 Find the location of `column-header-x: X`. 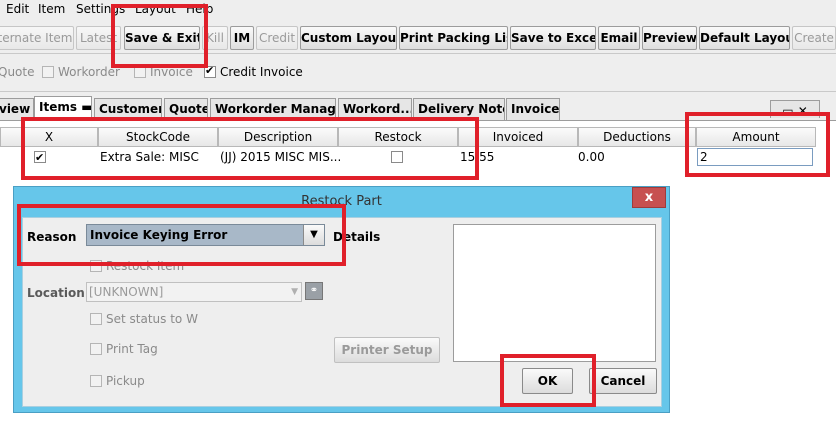

column-header-x: X is located at coordinates (49, 137).